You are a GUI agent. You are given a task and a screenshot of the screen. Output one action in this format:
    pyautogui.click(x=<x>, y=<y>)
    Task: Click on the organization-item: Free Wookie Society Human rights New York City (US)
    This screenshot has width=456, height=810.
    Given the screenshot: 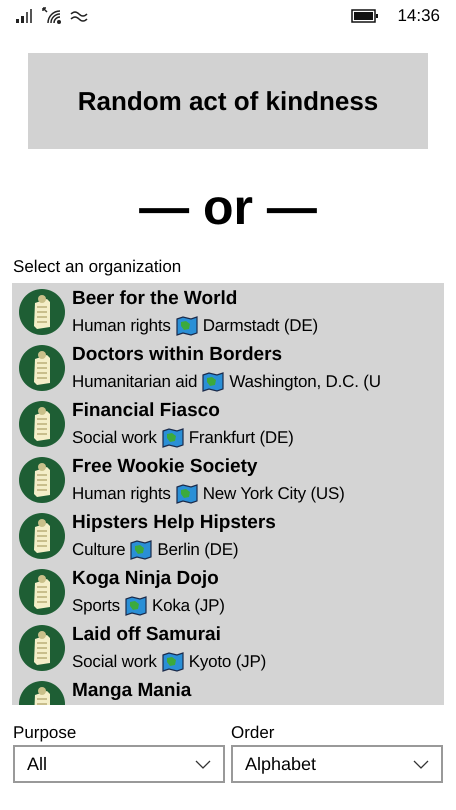 What is the action you would take?
    pyautogui.click(x=228, y=481)
    